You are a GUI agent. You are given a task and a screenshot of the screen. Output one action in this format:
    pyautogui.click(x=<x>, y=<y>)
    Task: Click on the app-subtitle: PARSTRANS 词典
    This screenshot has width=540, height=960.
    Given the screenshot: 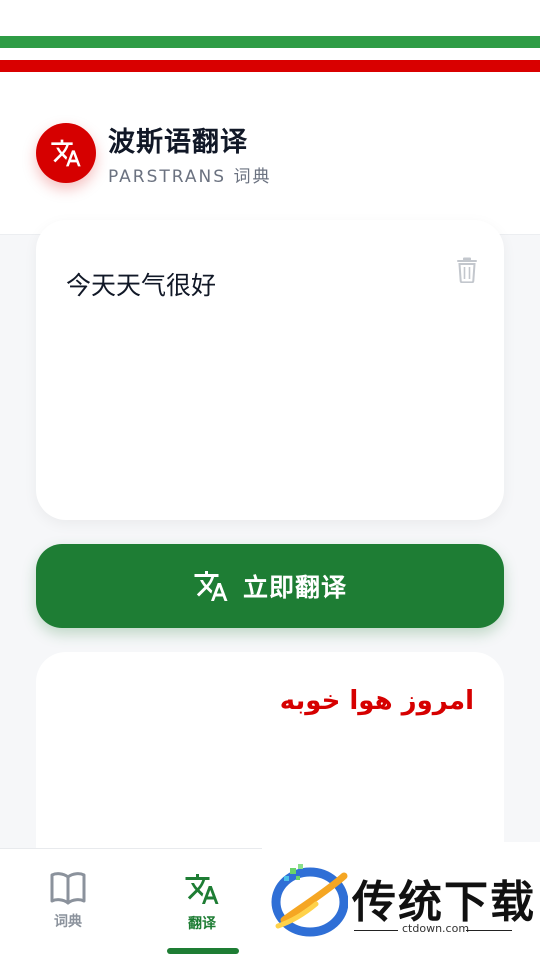 What is the action you would take?
    pyautogui.click(x=190, y=177)
    